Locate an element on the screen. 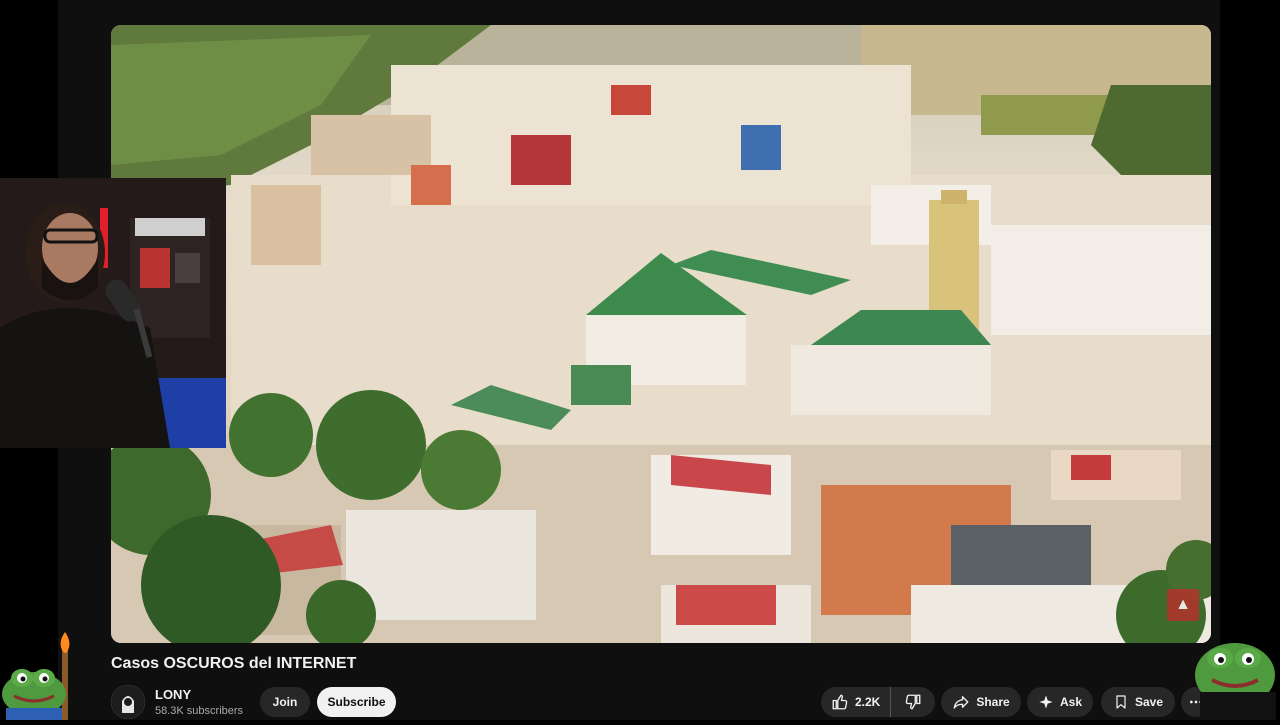 The width and height of the screenshot is (1280, 725). like-dislike-group: 2.2K is located at coordinates (878, 702).